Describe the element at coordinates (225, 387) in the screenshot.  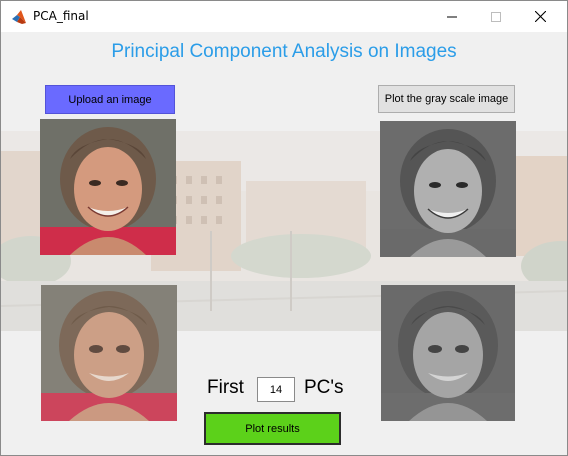
I see `pc-prefix-label: First` at that location.